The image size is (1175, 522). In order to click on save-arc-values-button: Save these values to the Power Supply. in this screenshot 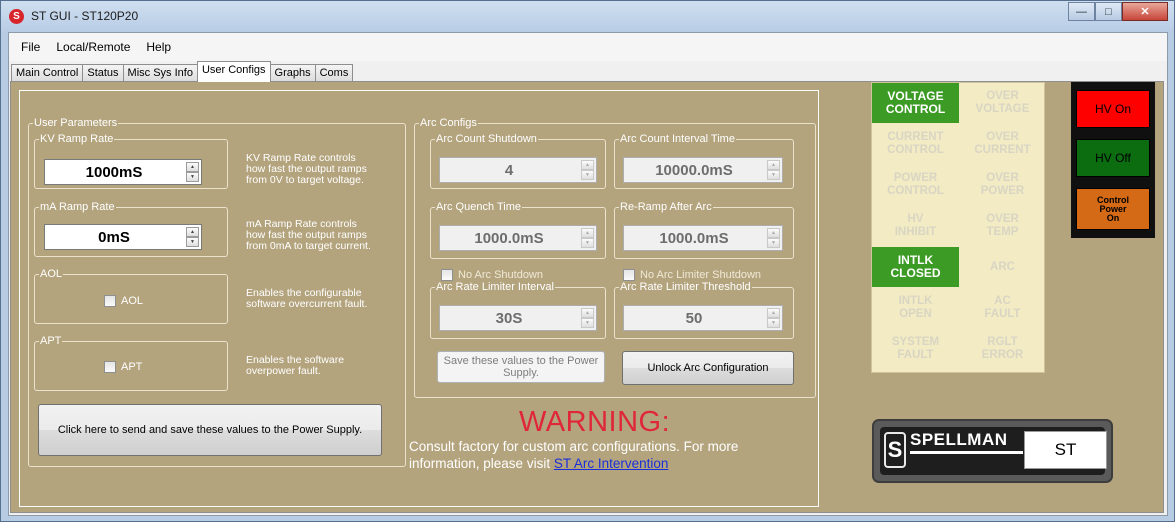, I will do `click(521, 367)`.